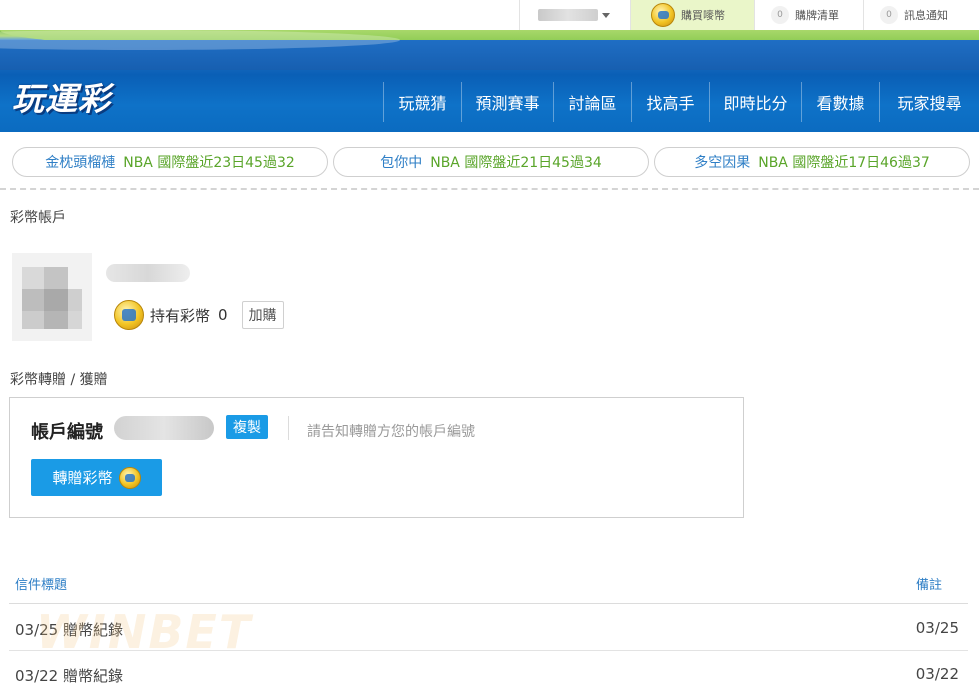  I want to click on records-table-header: 信件標題 備註, so click(488, 588).